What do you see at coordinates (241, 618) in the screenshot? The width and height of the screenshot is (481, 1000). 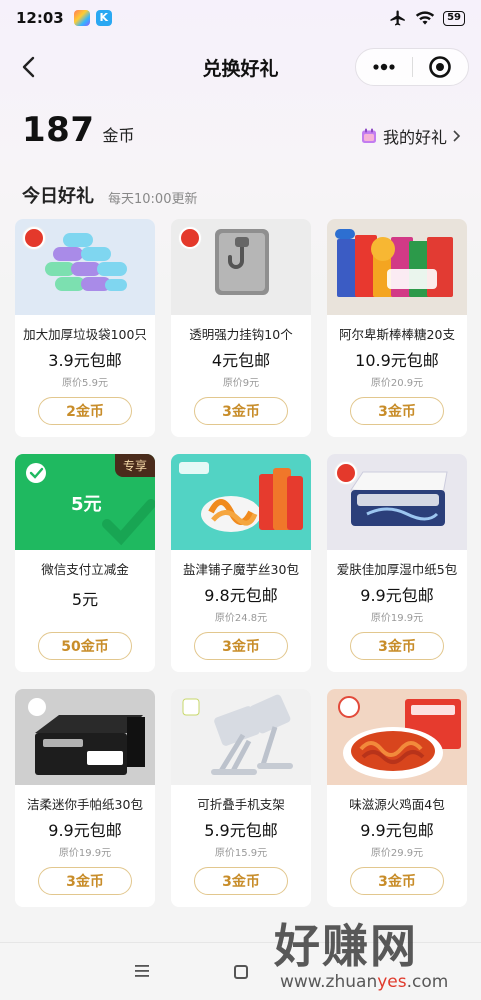 I see `product-original-price: 原价24.8元` at bounding box center [241, 618].